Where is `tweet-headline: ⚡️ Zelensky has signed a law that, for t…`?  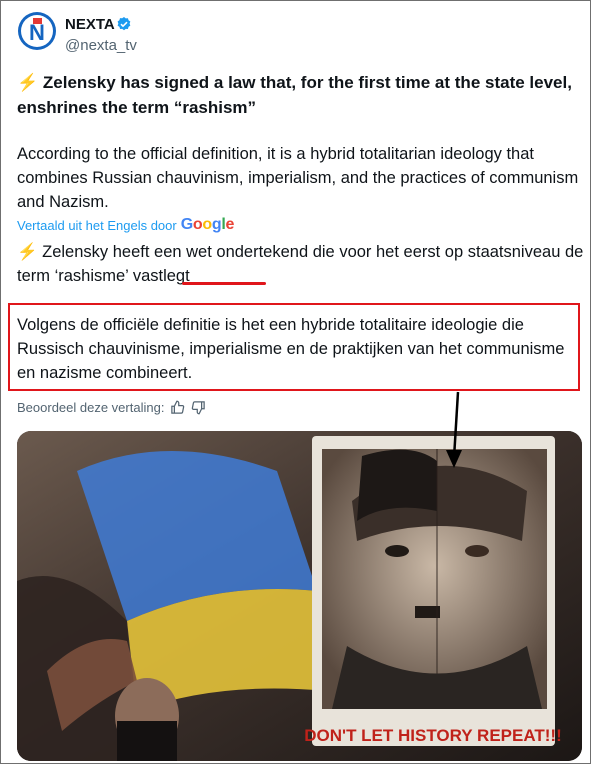
tweet-headline: ⚡️ Zelensky has signed a law that, for t… is located at coordinates (294, 95).